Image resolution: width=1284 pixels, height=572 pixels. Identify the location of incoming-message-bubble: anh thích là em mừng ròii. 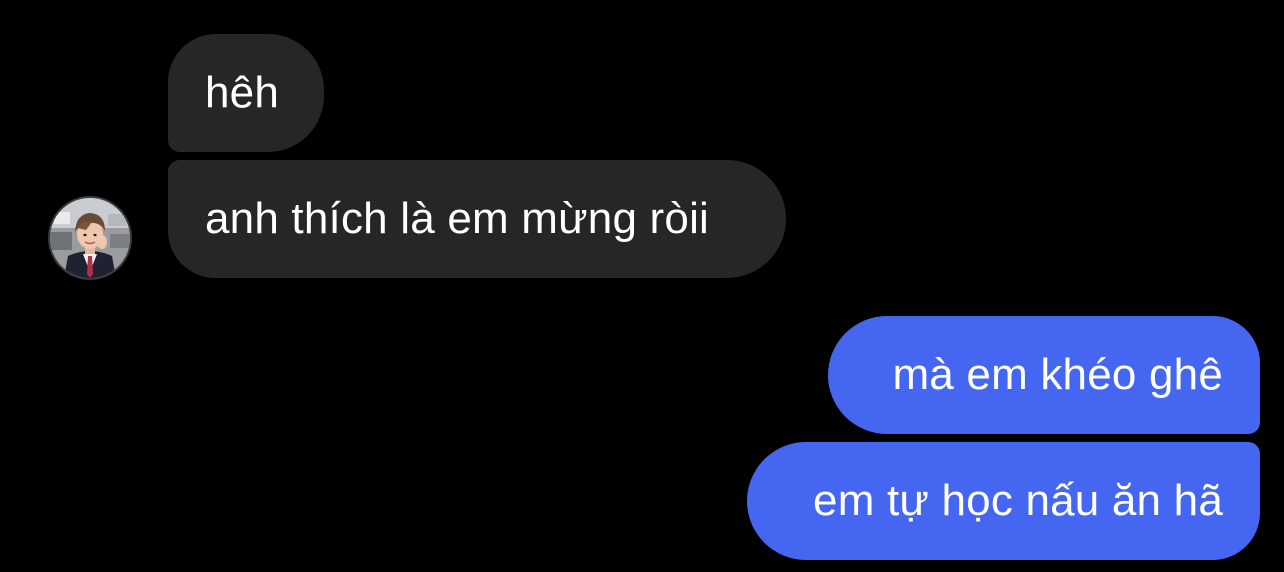
(477, 219).